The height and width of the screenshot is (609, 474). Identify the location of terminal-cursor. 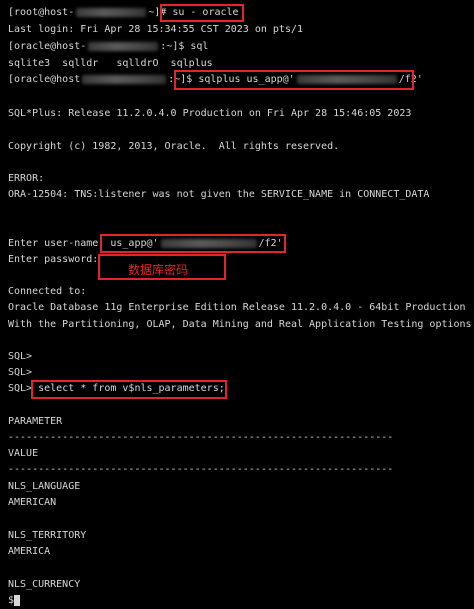
(17, 600).